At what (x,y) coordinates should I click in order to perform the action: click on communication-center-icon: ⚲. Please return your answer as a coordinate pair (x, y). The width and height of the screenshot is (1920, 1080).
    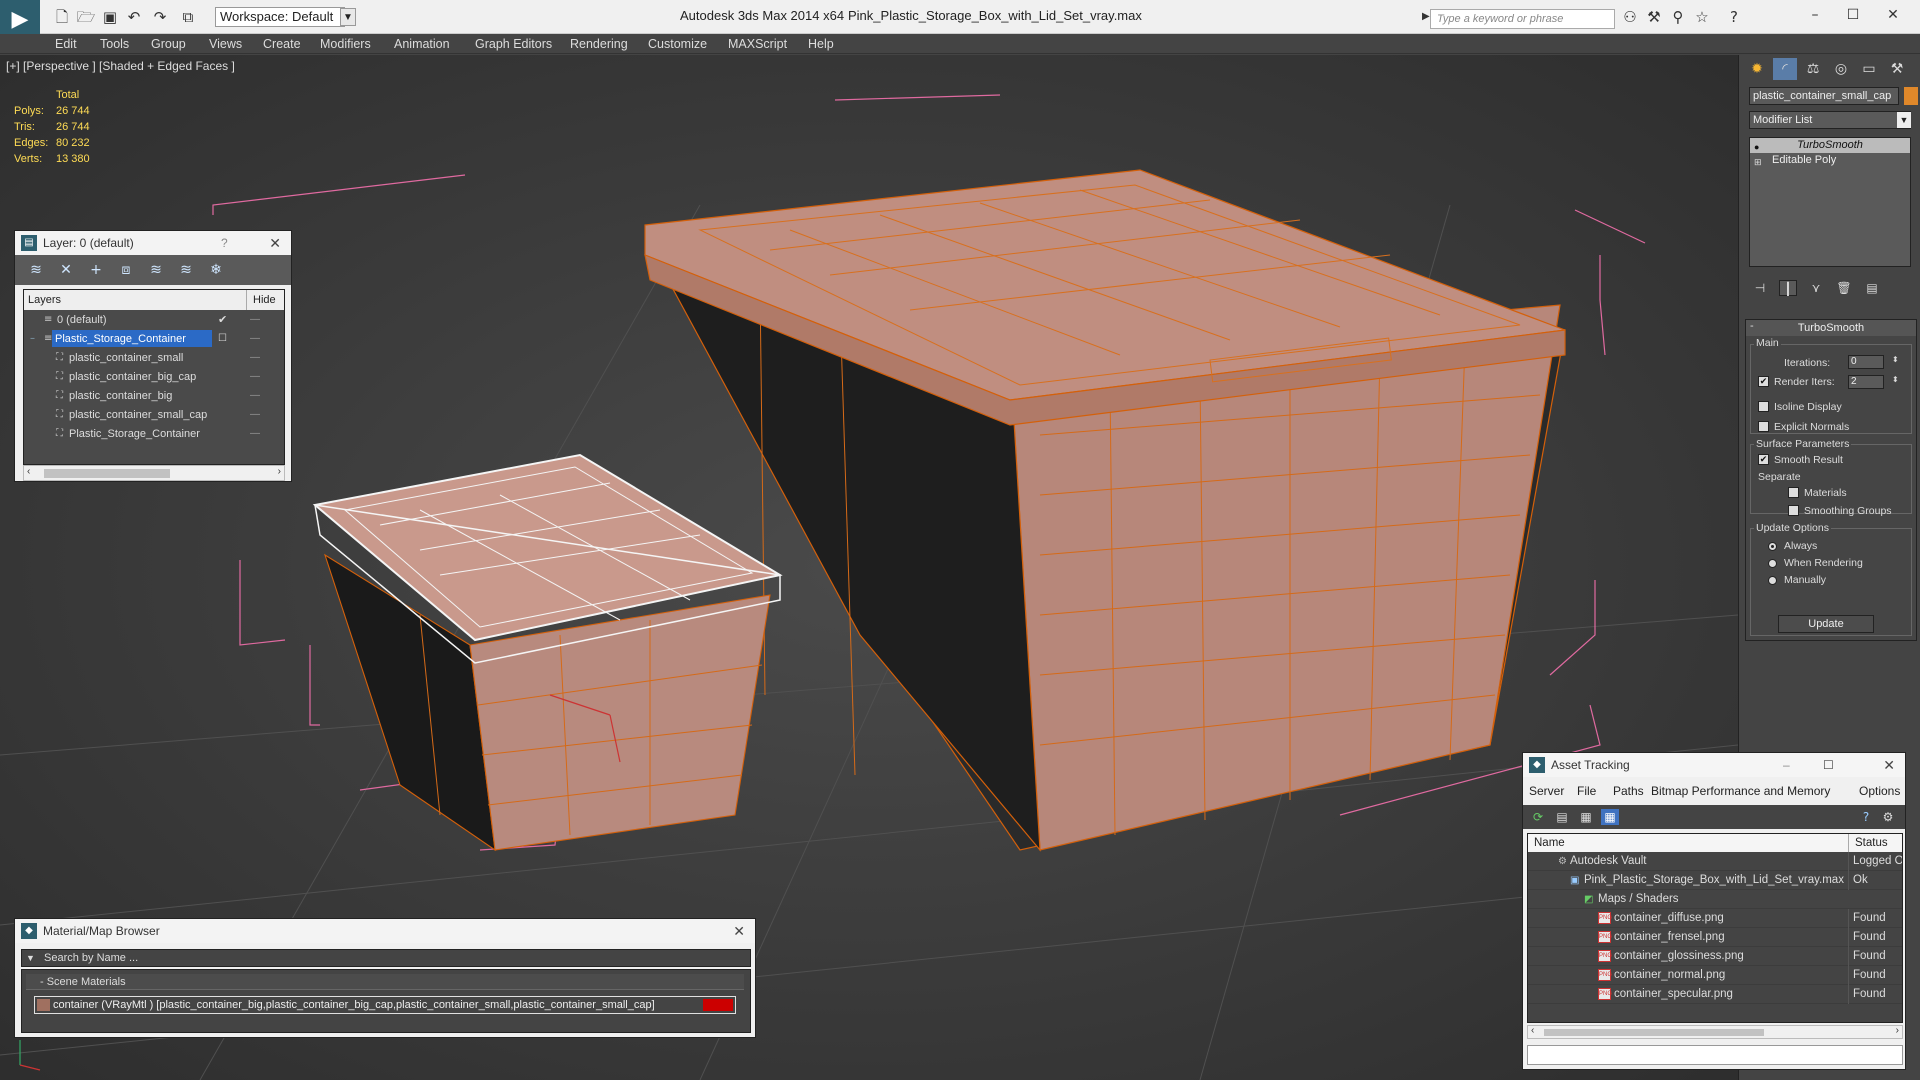
    Looking at the image, I should click on (1678, 17).